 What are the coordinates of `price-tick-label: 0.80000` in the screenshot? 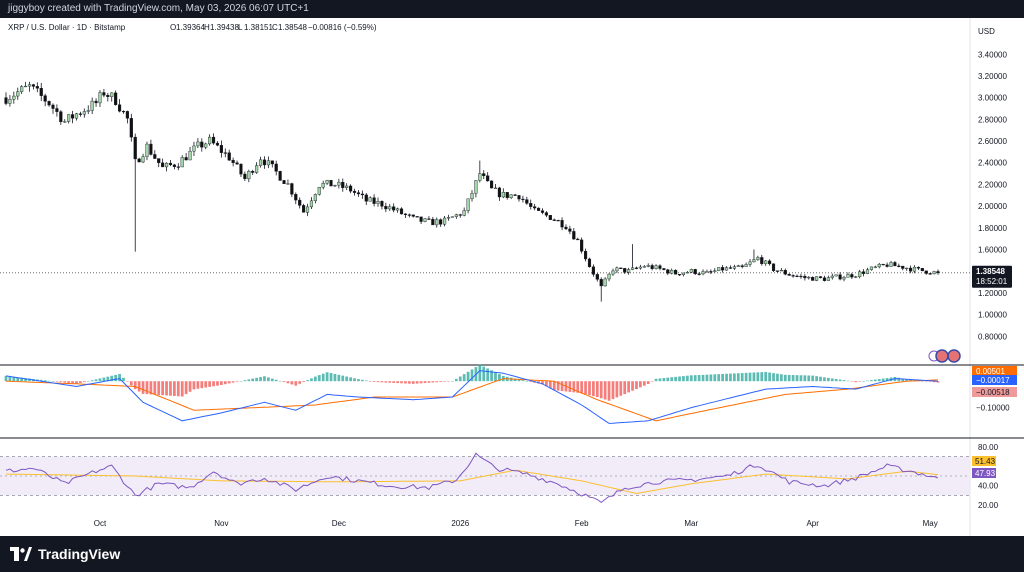 It's located at (992, 336).